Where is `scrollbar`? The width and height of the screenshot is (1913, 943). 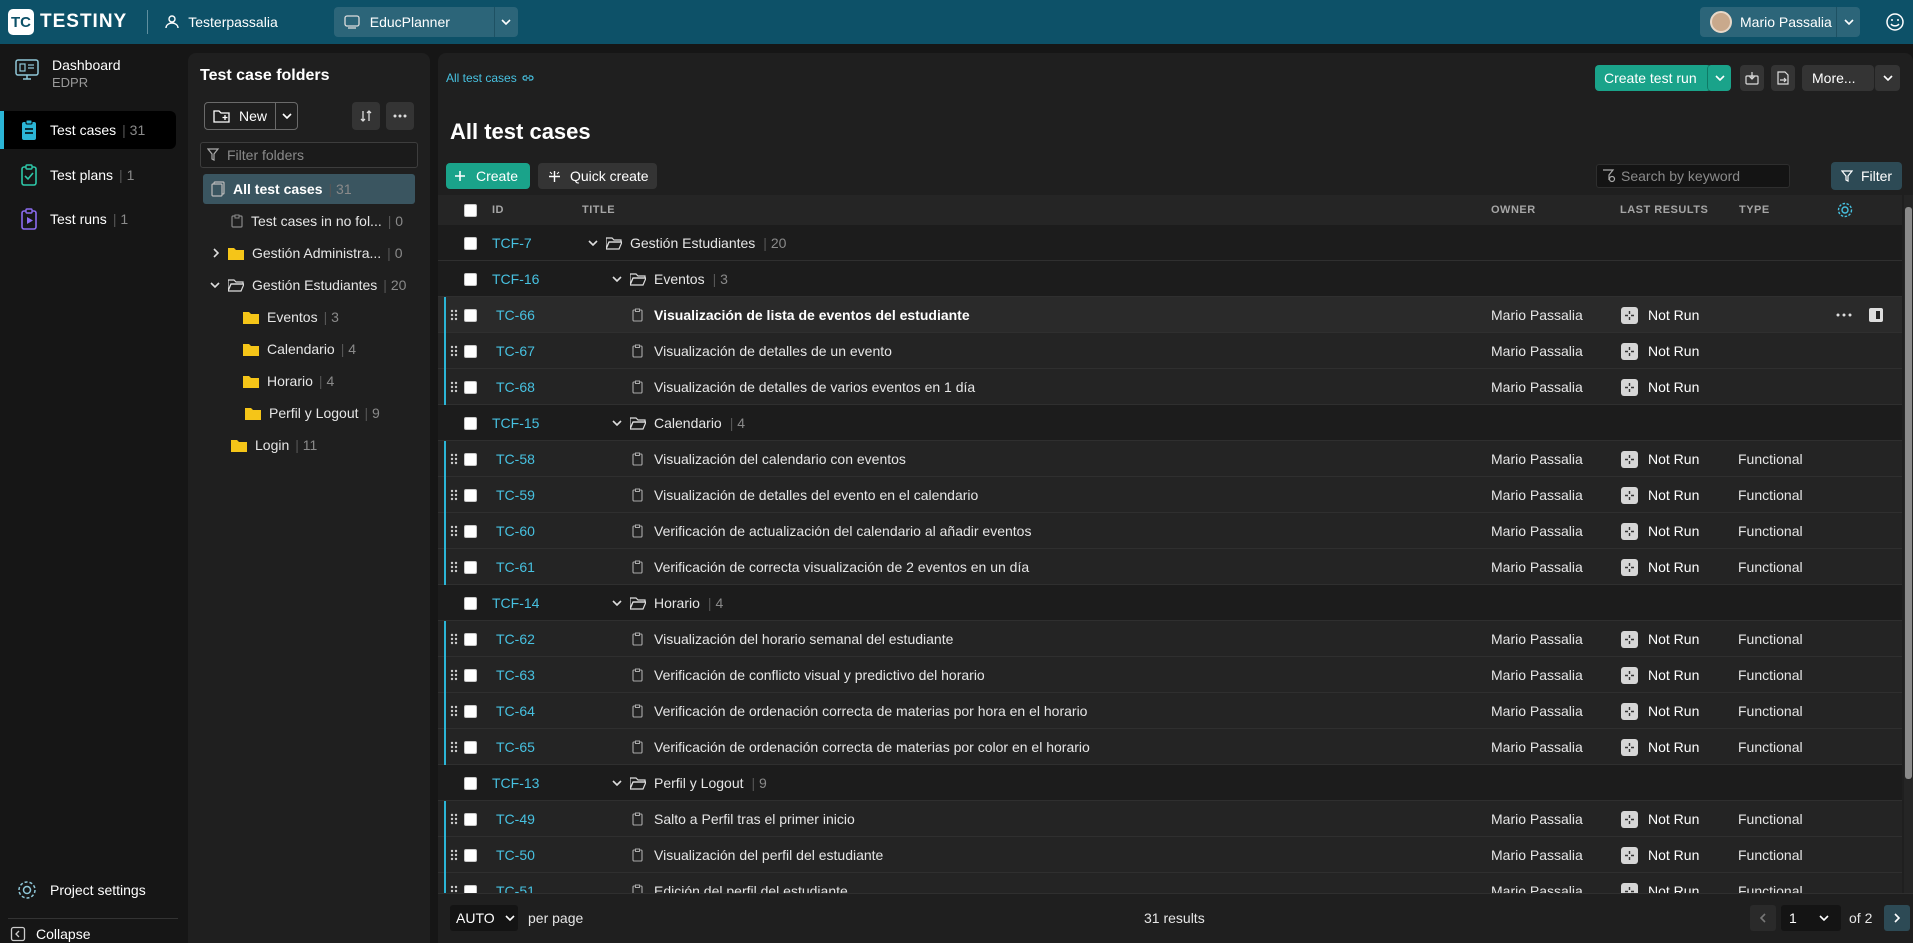 scrollbar is located at coordinates (1908, 544).